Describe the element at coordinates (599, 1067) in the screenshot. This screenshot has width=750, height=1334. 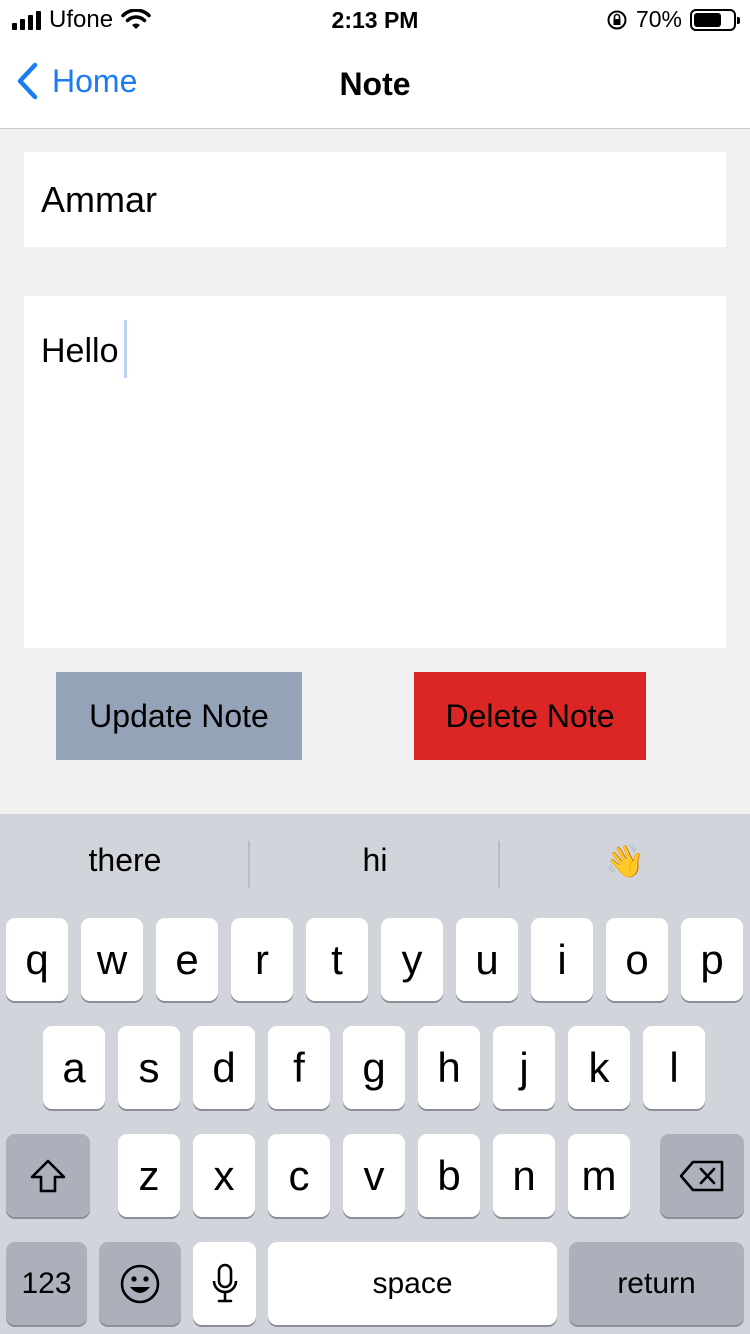
I see `key-k: k` at that location.